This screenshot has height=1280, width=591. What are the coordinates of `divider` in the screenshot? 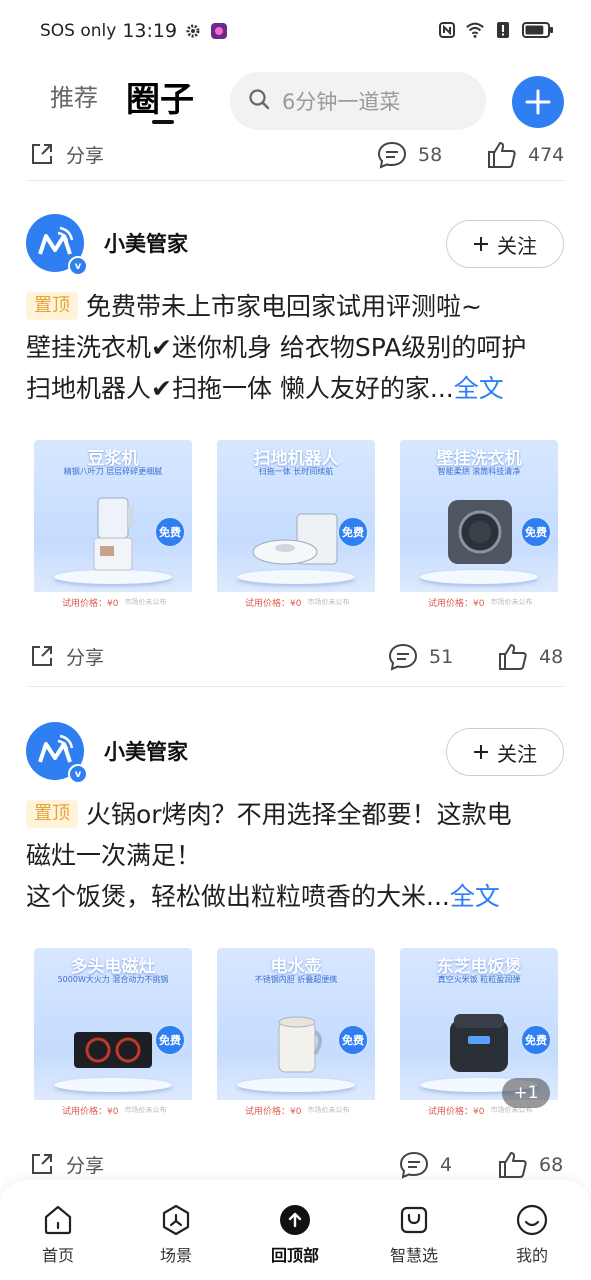 It's located at (296, 686).